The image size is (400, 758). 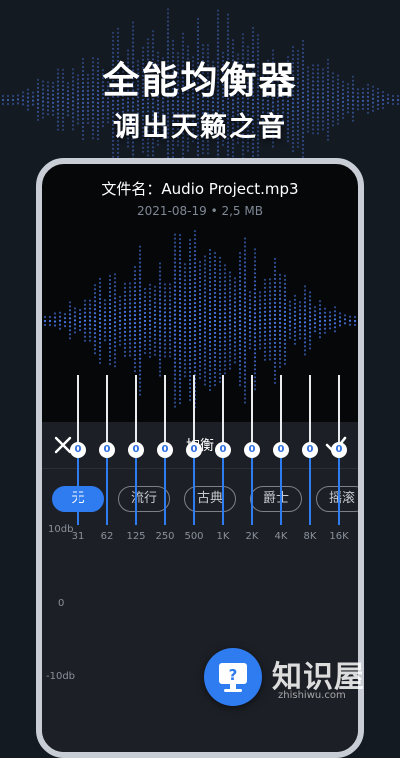 What do you see at coordinates (61, 603) in the screenshot?
I see `db-zero-label: 0` at bounding box center [61, 603].